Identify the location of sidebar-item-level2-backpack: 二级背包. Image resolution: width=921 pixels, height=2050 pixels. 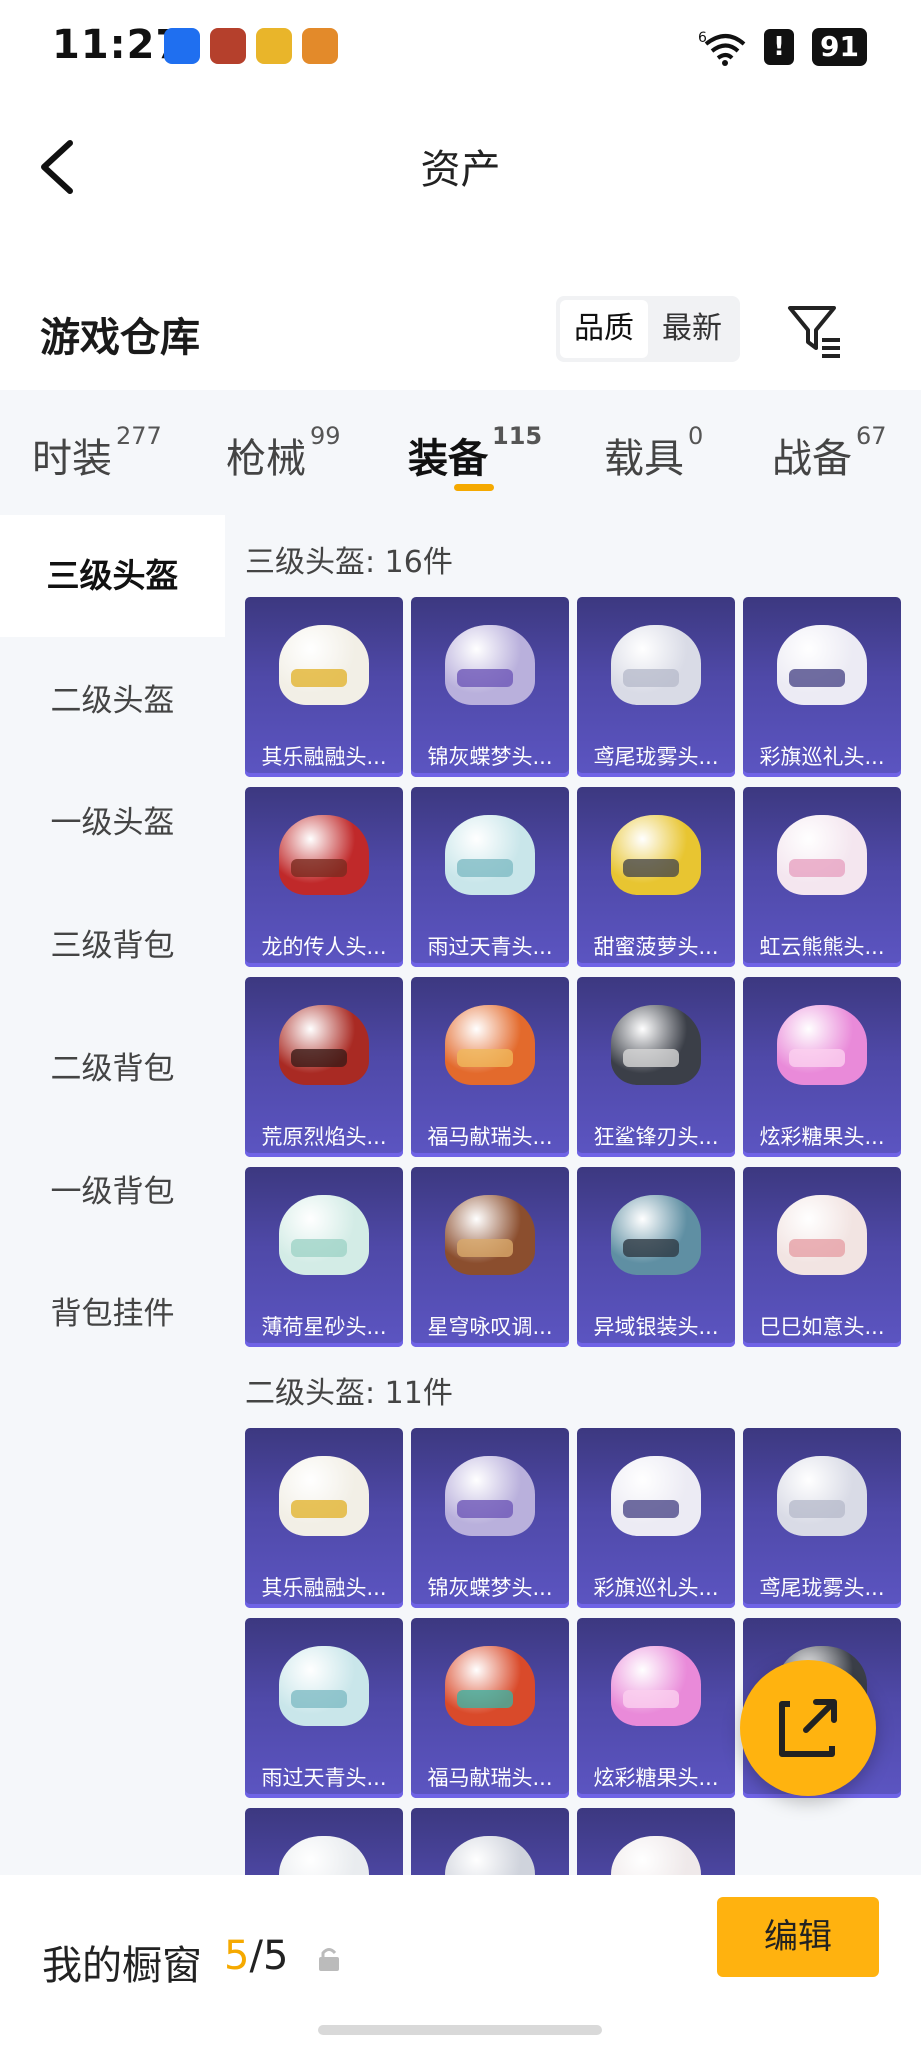
(112, 1065).